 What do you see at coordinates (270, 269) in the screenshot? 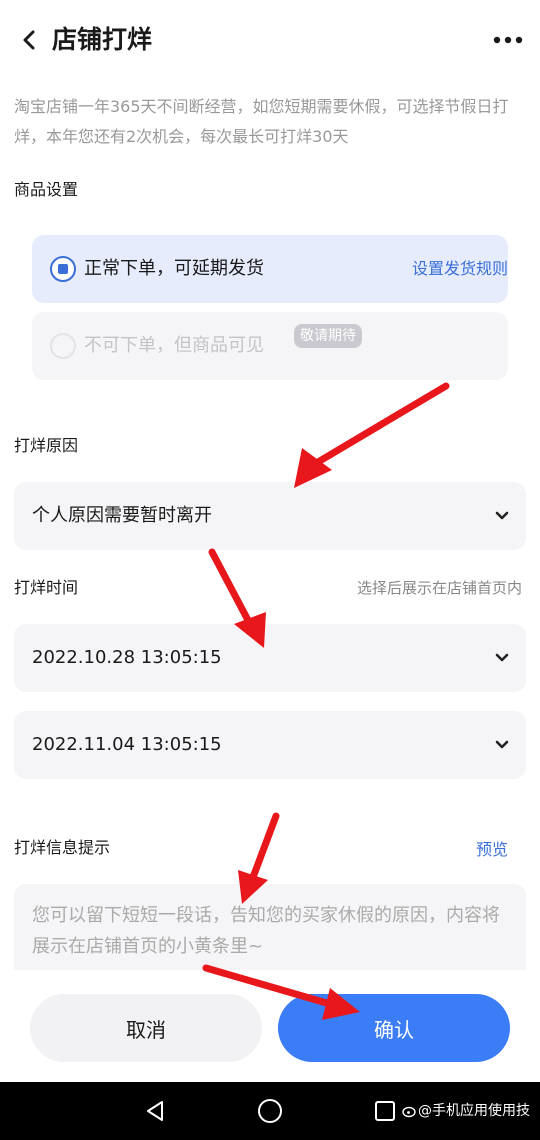
I see `option-normal-order: 正常下单，可延期发货 设置发货规则` at bounding box center [270, 269].